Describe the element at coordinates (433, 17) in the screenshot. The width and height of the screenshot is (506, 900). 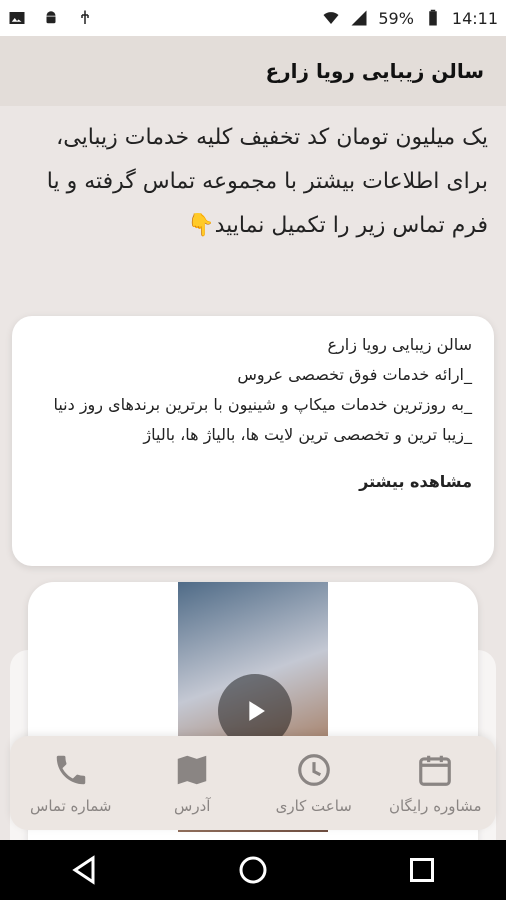
I see `battery-icon` at that location.